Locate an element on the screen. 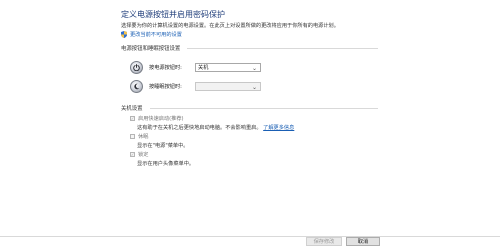 The height and width of the screenshot is (248, 500). hibernate-label: 休眠 is located at coordinates (143, 137).